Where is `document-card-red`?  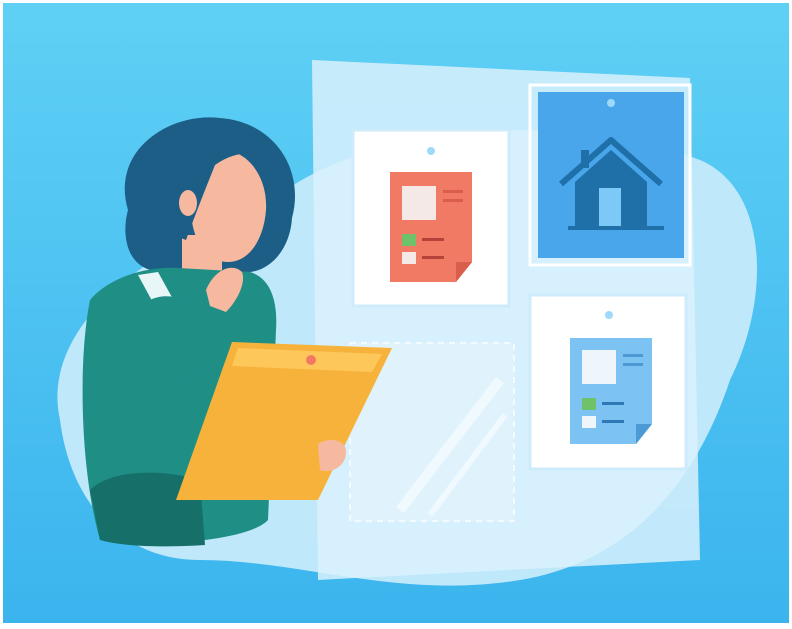
document-card-red is located at coordinates (431, 218).